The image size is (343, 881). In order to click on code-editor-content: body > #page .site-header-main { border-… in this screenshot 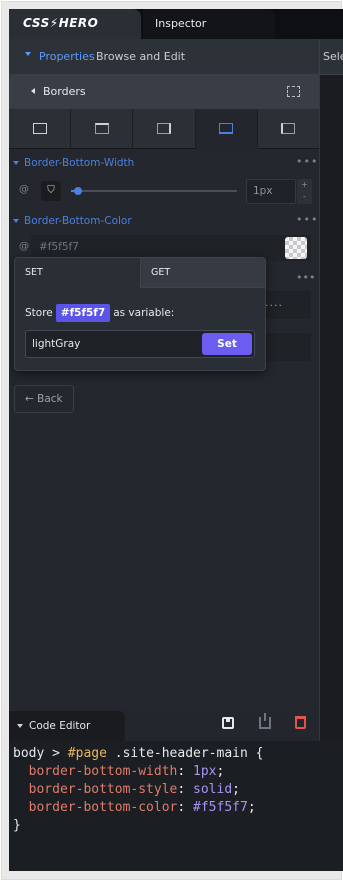, I will do `click(176, 806)`.